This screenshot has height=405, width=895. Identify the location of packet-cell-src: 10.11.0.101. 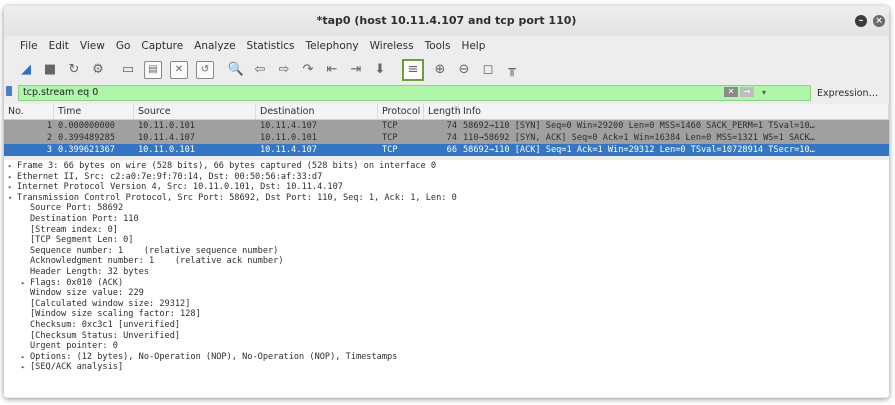
(166, 126).